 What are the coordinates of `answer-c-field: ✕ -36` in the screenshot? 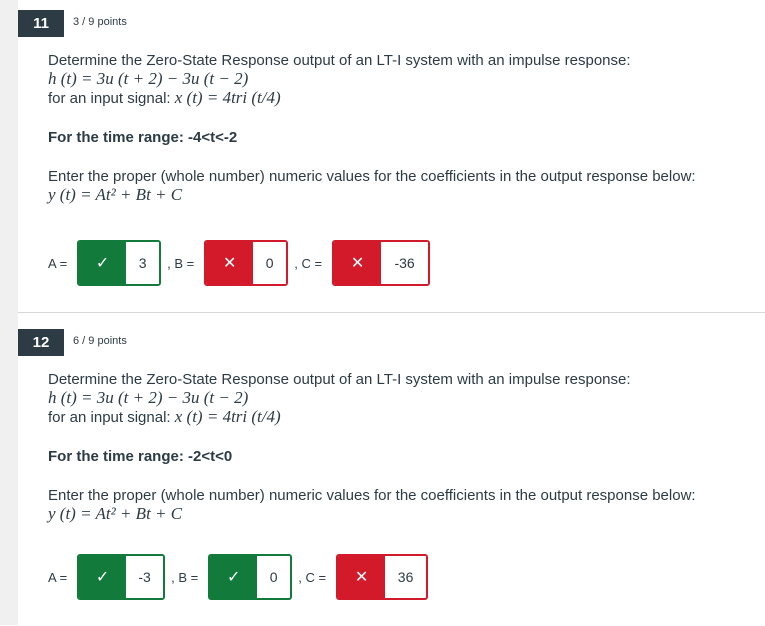 It's located at (381, 263).